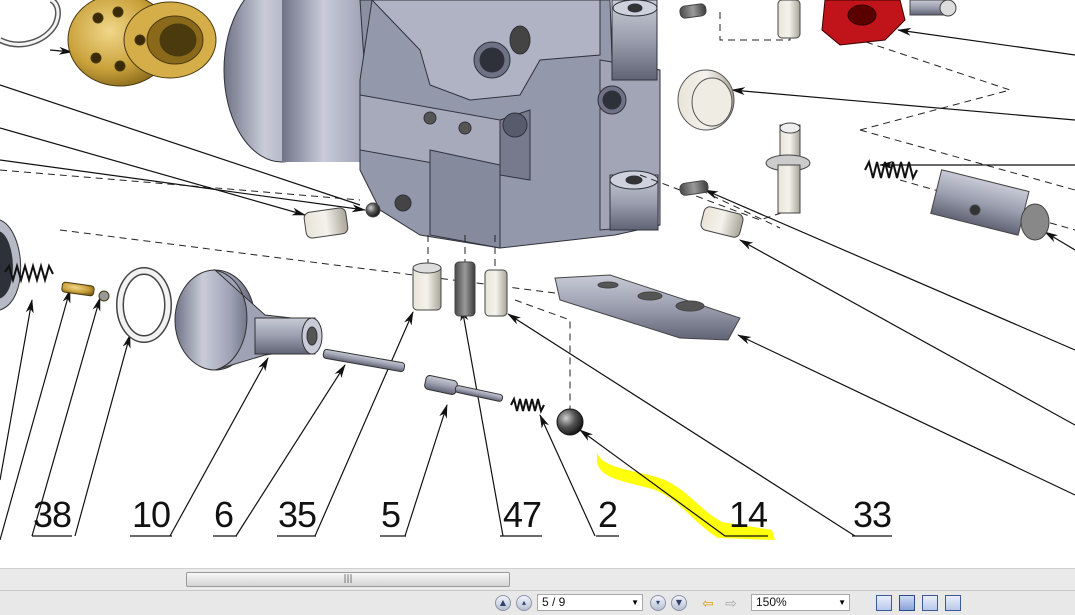  I want to click on stepped-pin-right, so click(788, 168).